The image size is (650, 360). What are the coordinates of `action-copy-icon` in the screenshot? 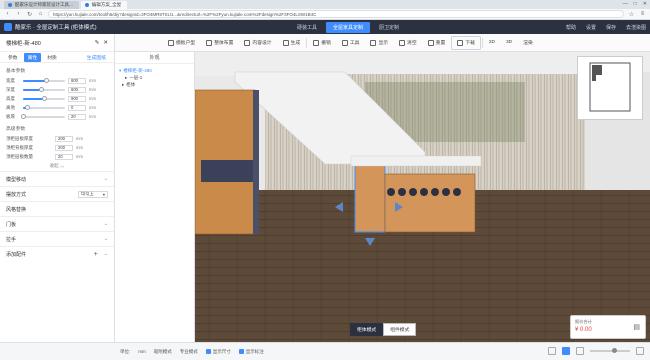 It's located at (402, 192).